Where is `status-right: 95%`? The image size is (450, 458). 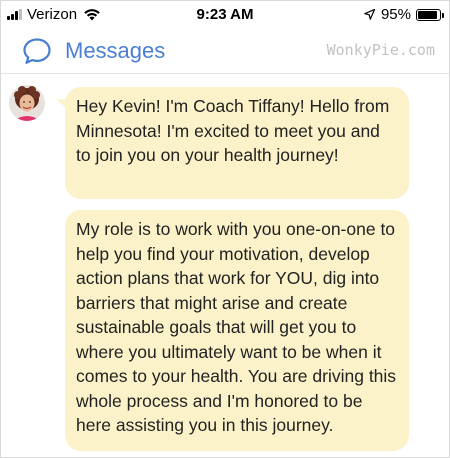 status-right: 95% is located at coordinates (404, 14).